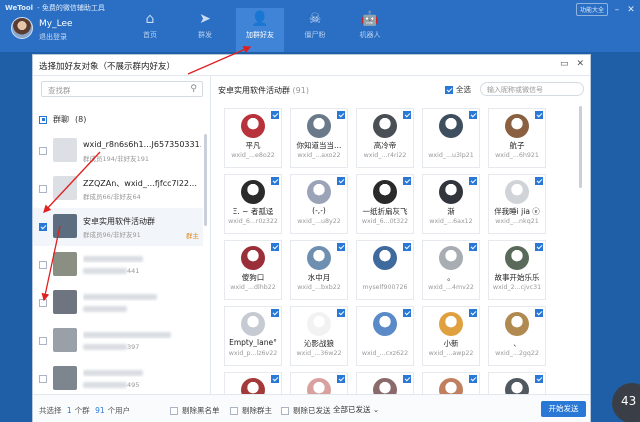  What do you see at coordinates (458, 89) in the screenshot?
I see `select-all: 全选` at bounding box center [458, 89].